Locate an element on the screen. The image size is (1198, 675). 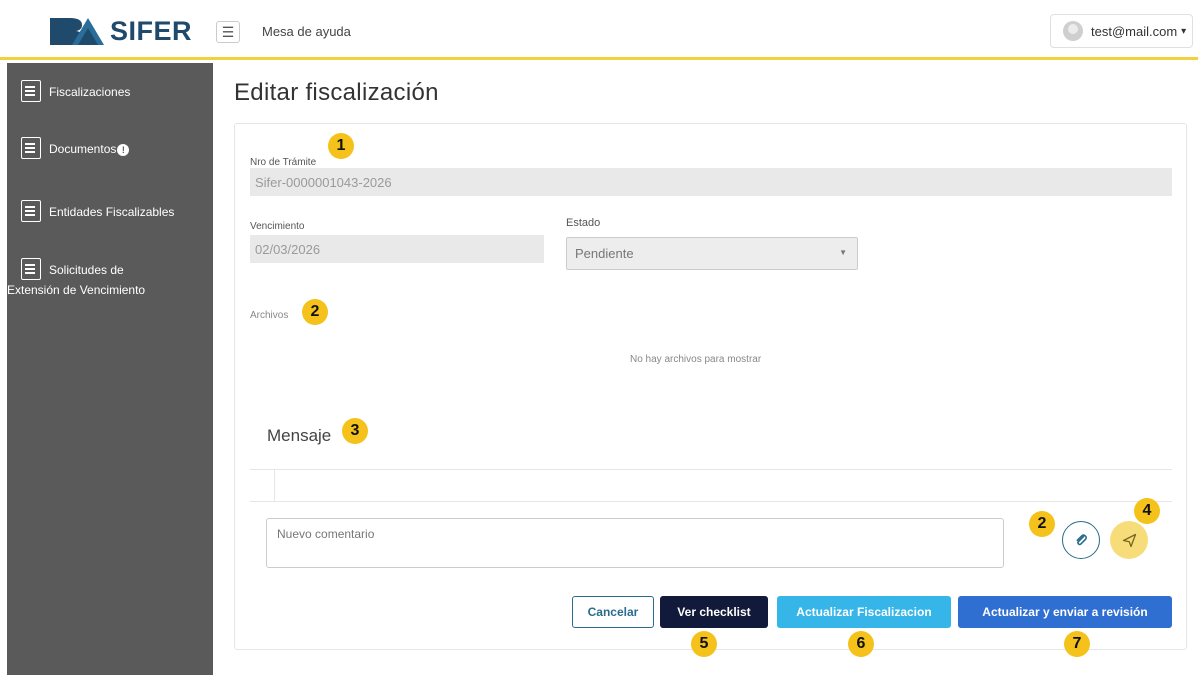
top-bar: SIFER ☰ Mesa de ayuda test@mail.com ▾ is located at coordinates (599, 30).